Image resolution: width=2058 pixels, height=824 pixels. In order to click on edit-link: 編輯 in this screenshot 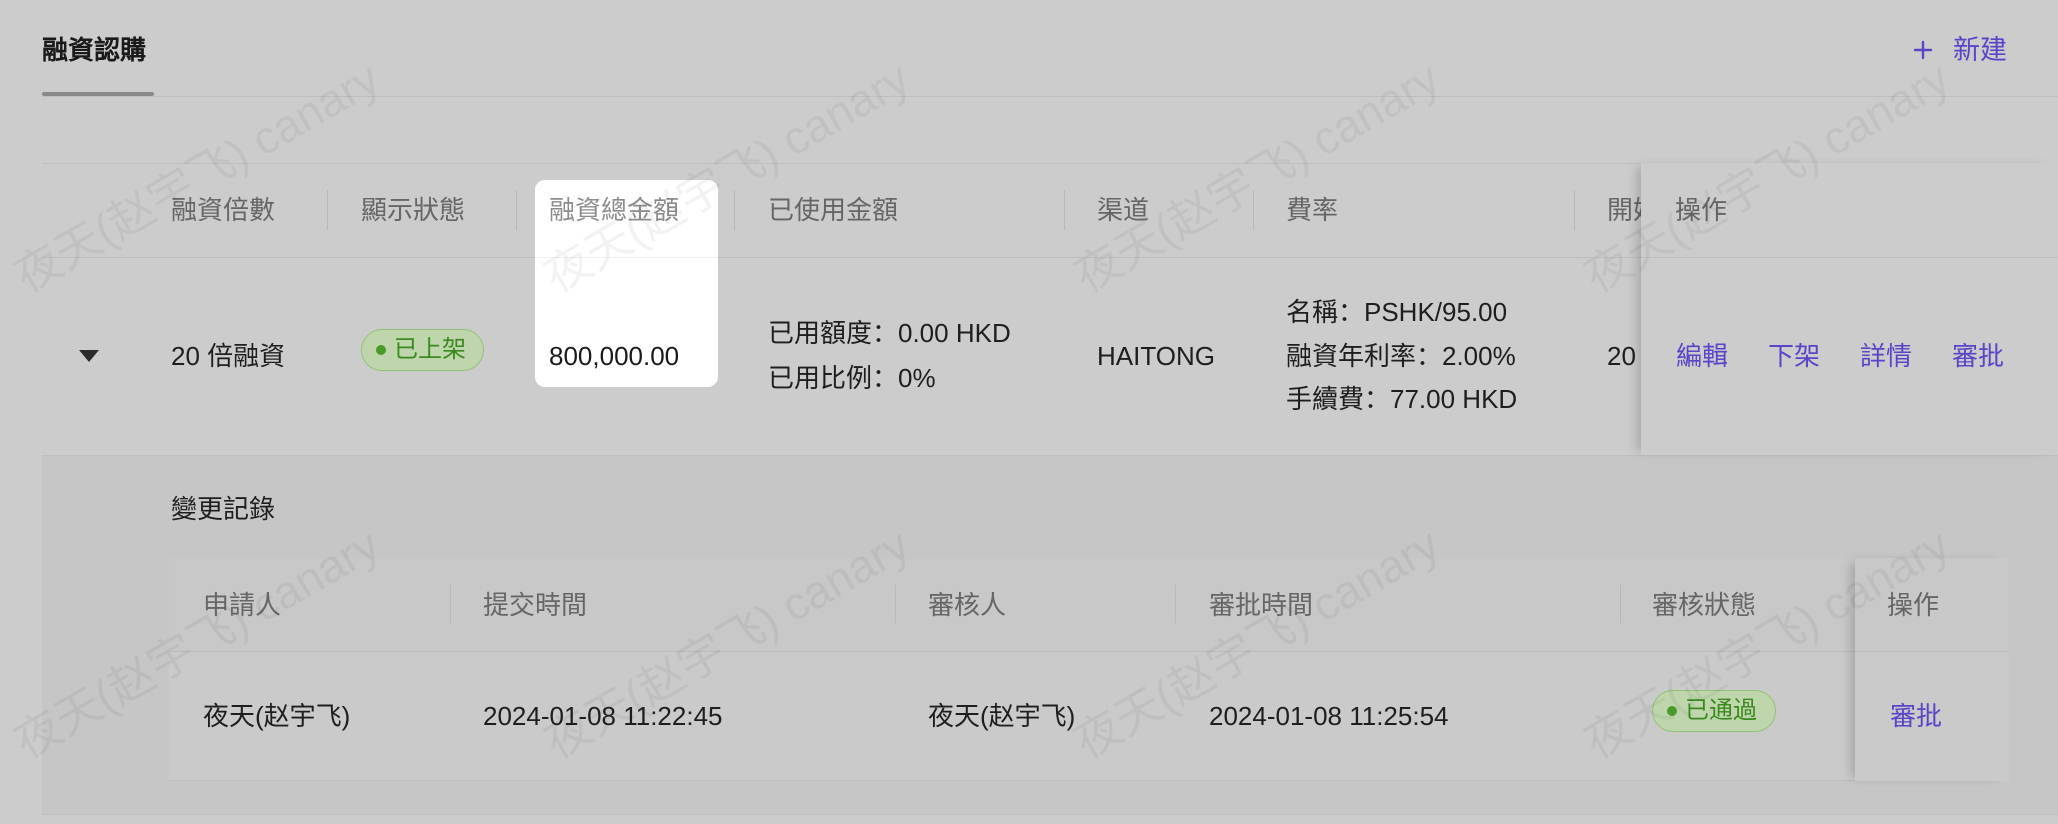, I will do `click(1702, 356)`.